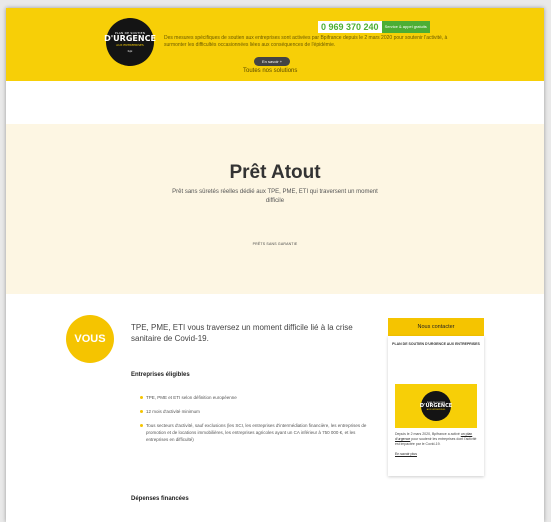 The image size is (551, 522). Describe the element at coordinates (130, 51) in the screenshot. I see `logo-line: bpi` at that location.